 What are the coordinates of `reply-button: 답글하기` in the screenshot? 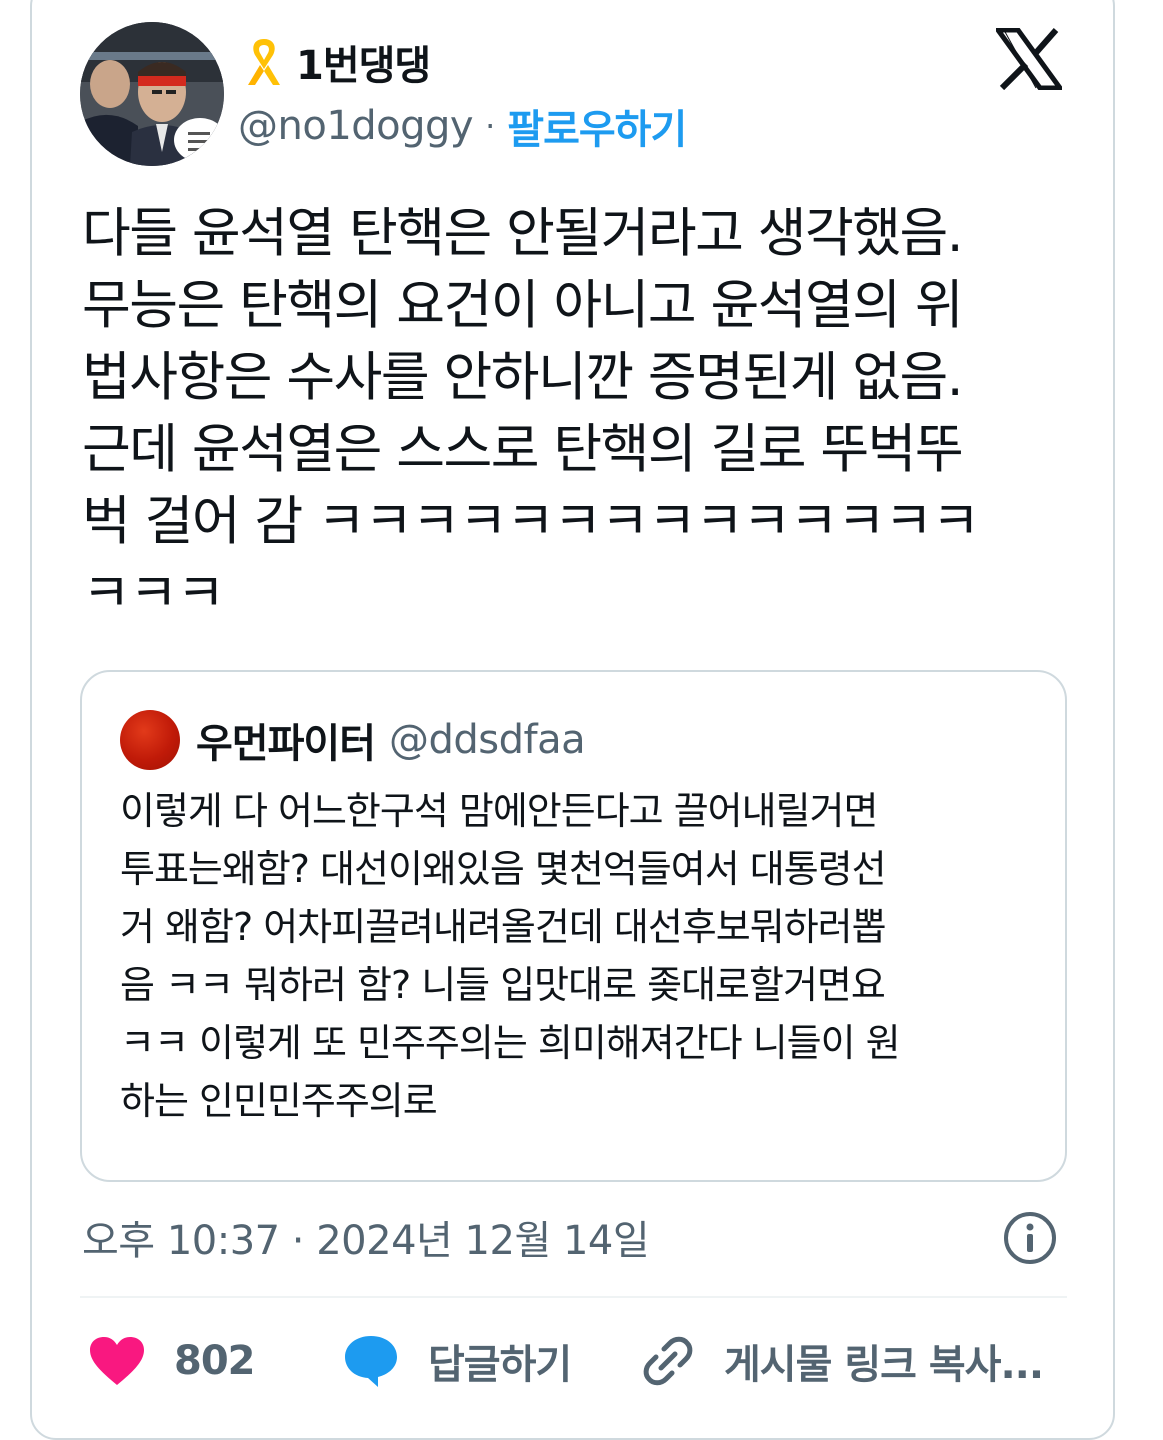 It's located at (457, 1361).